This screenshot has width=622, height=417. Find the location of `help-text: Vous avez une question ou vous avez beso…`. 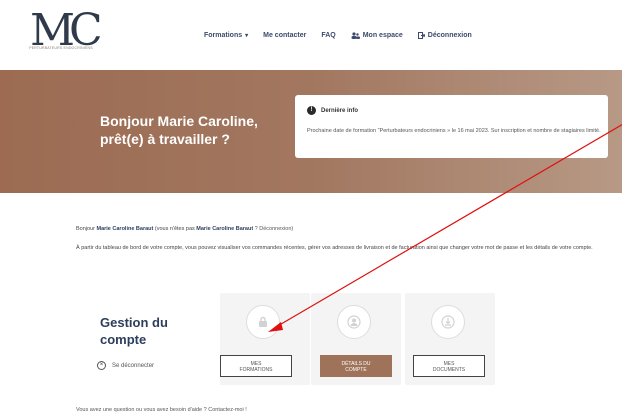

help-text: Vous avez une question ou vous avez beso… is located at coordinates (161, 410).